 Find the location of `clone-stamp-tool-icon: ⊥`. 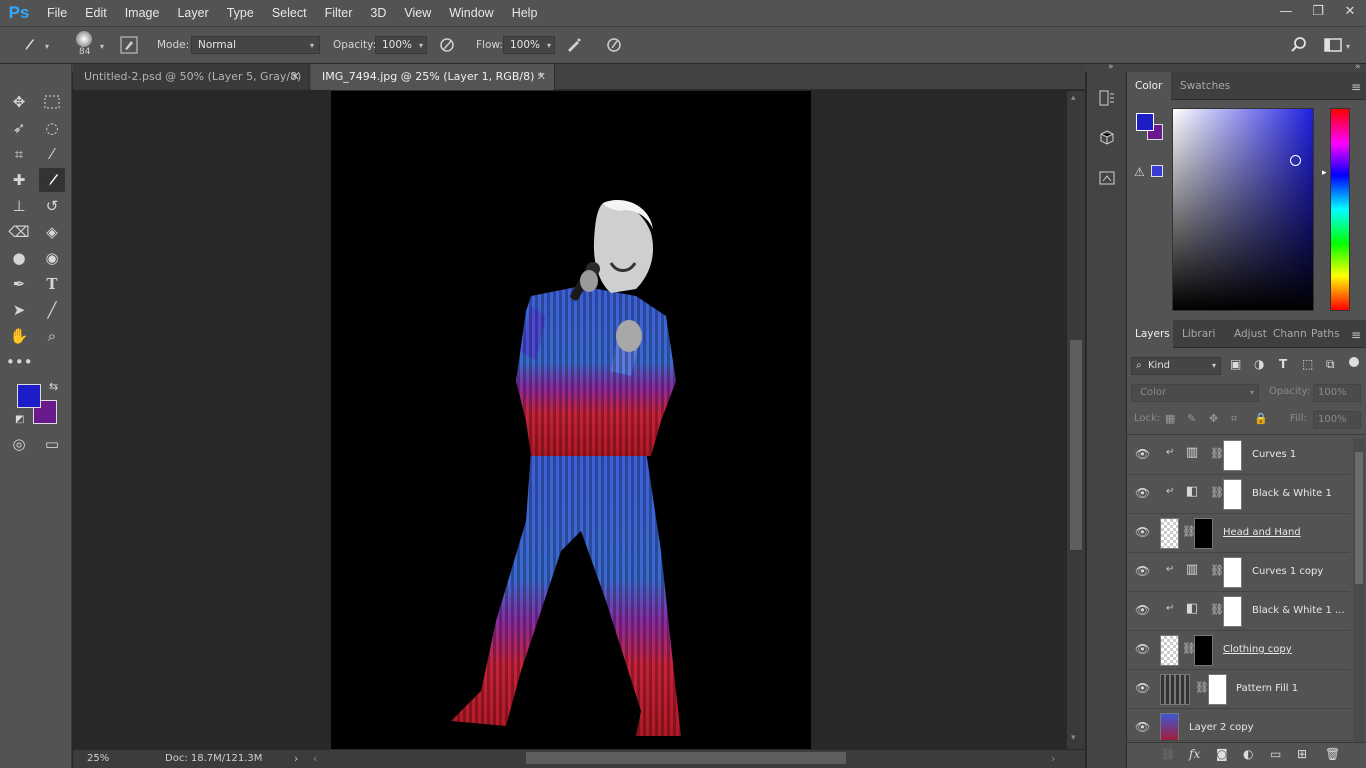

clone-stamp-tool-icon: ⊥ is located at coordinates (19, 206).